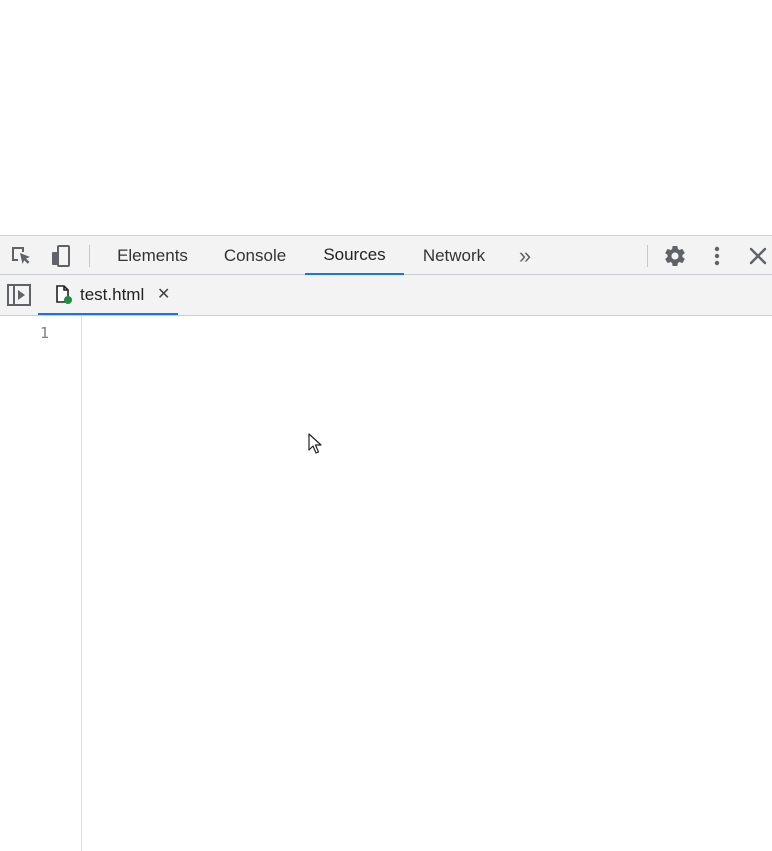 The height and width of the screenshot is (851, 772). Describe the element at coordinates (112, 294) in the screenshot. I see `file-tab-label: test.html` at that location.